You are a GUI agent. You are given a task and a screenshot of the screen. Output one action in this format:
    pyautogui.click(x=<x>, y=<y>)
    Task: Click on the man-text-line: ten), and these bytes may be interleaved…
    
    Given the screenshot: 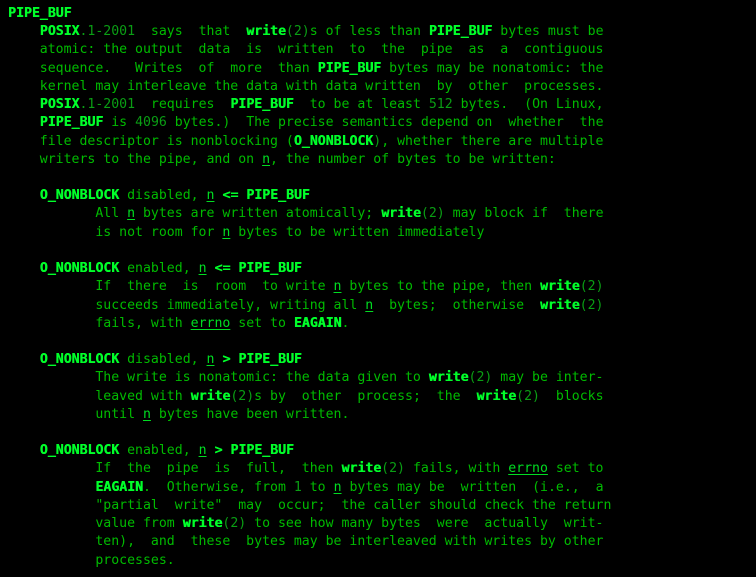 What is the action you would take?
    pyautogui.click(x=306, y=542)
    